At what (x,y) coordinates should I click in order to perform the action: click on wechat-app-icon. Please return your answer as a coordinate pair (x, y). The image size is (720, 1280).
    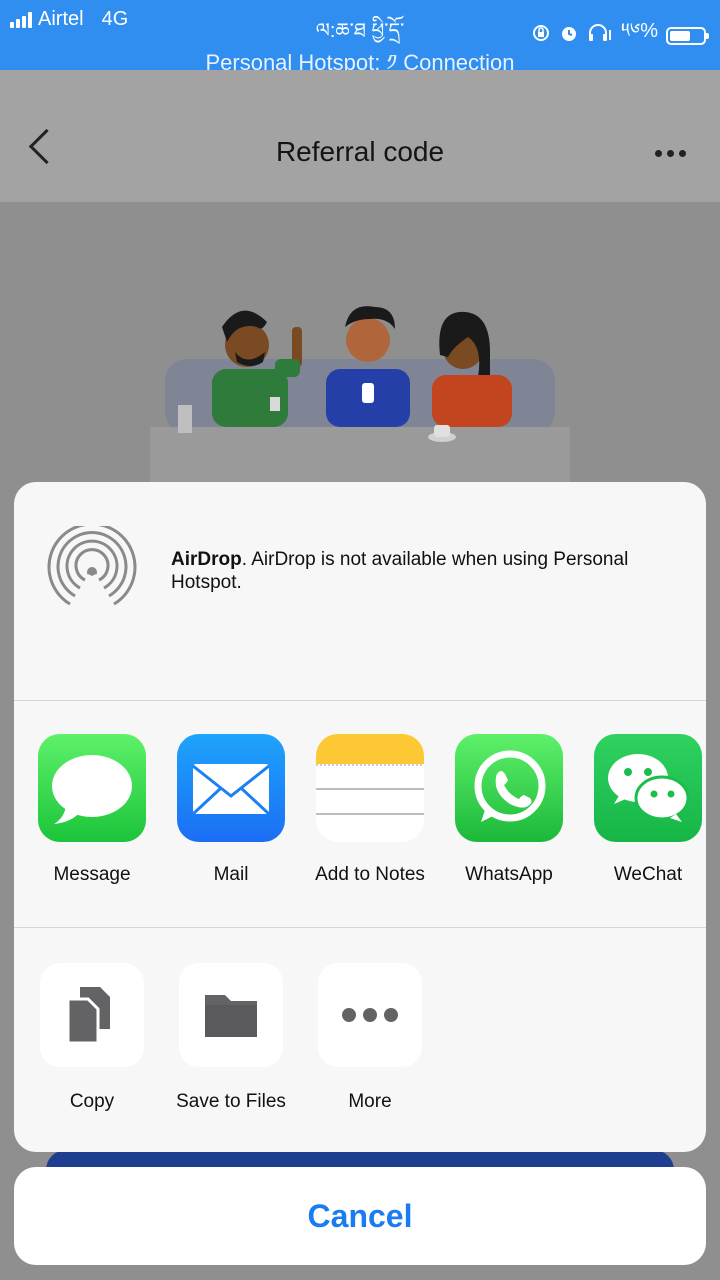
    Looking at the image, I should click on (648, 788).